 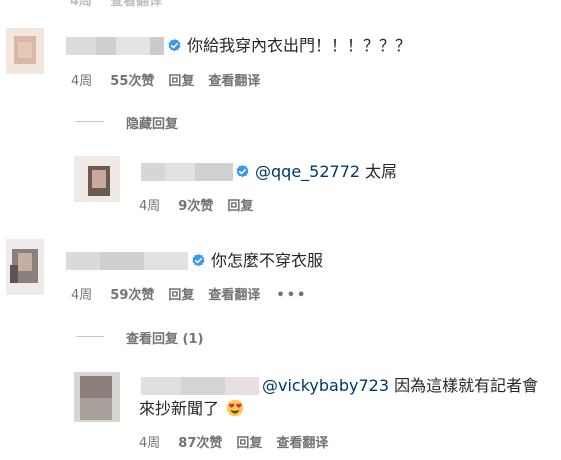 What do you see at coordinates (464, 385) in the screenshot?
I see `reply-body: 因為這樣就有記者會` at bounding box center [464, 385].